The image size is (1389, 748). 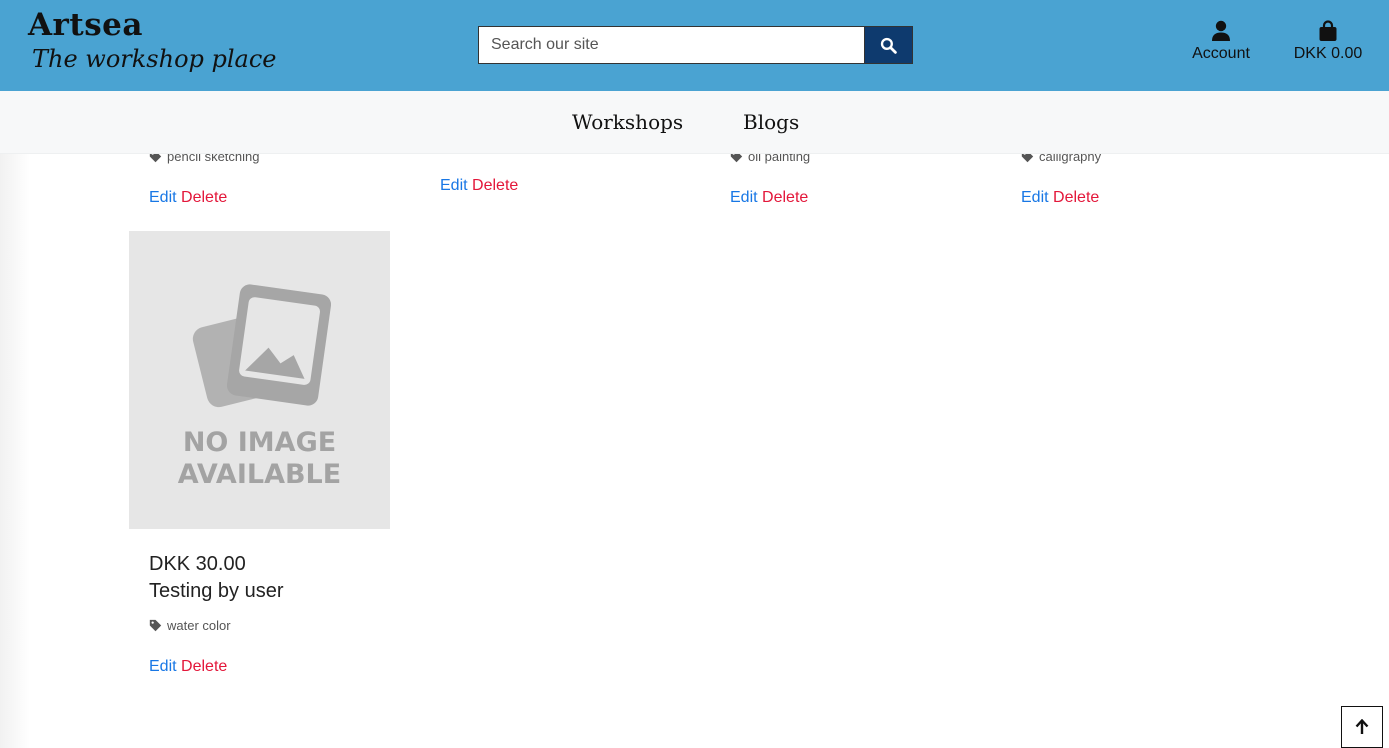 I want to click on product-image: NO IMAGE AVAILABLE, so click(x=259, y=380).